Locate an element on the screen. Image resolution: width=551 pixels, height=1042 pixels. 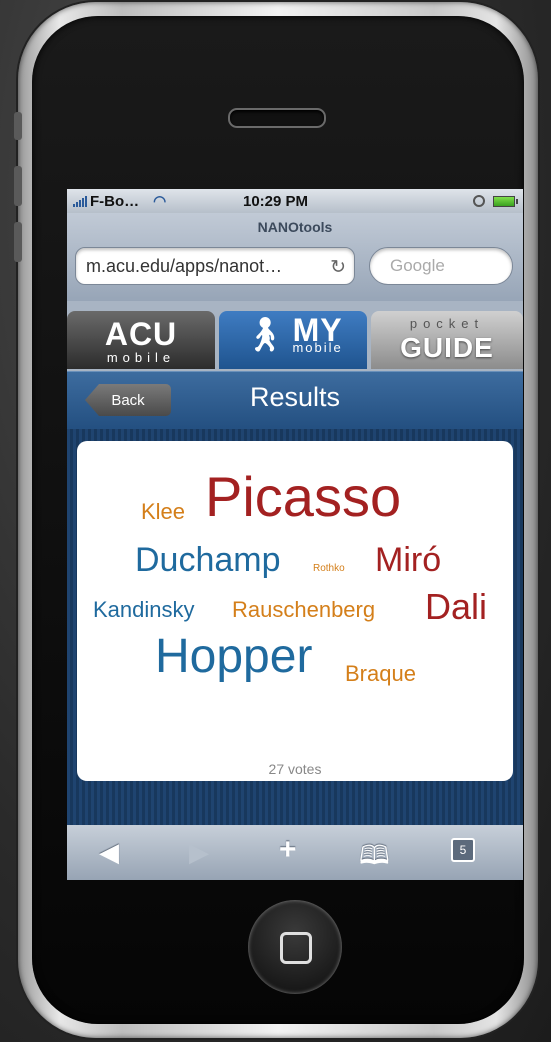
home-button-icon is located at coordinates (295, 947).